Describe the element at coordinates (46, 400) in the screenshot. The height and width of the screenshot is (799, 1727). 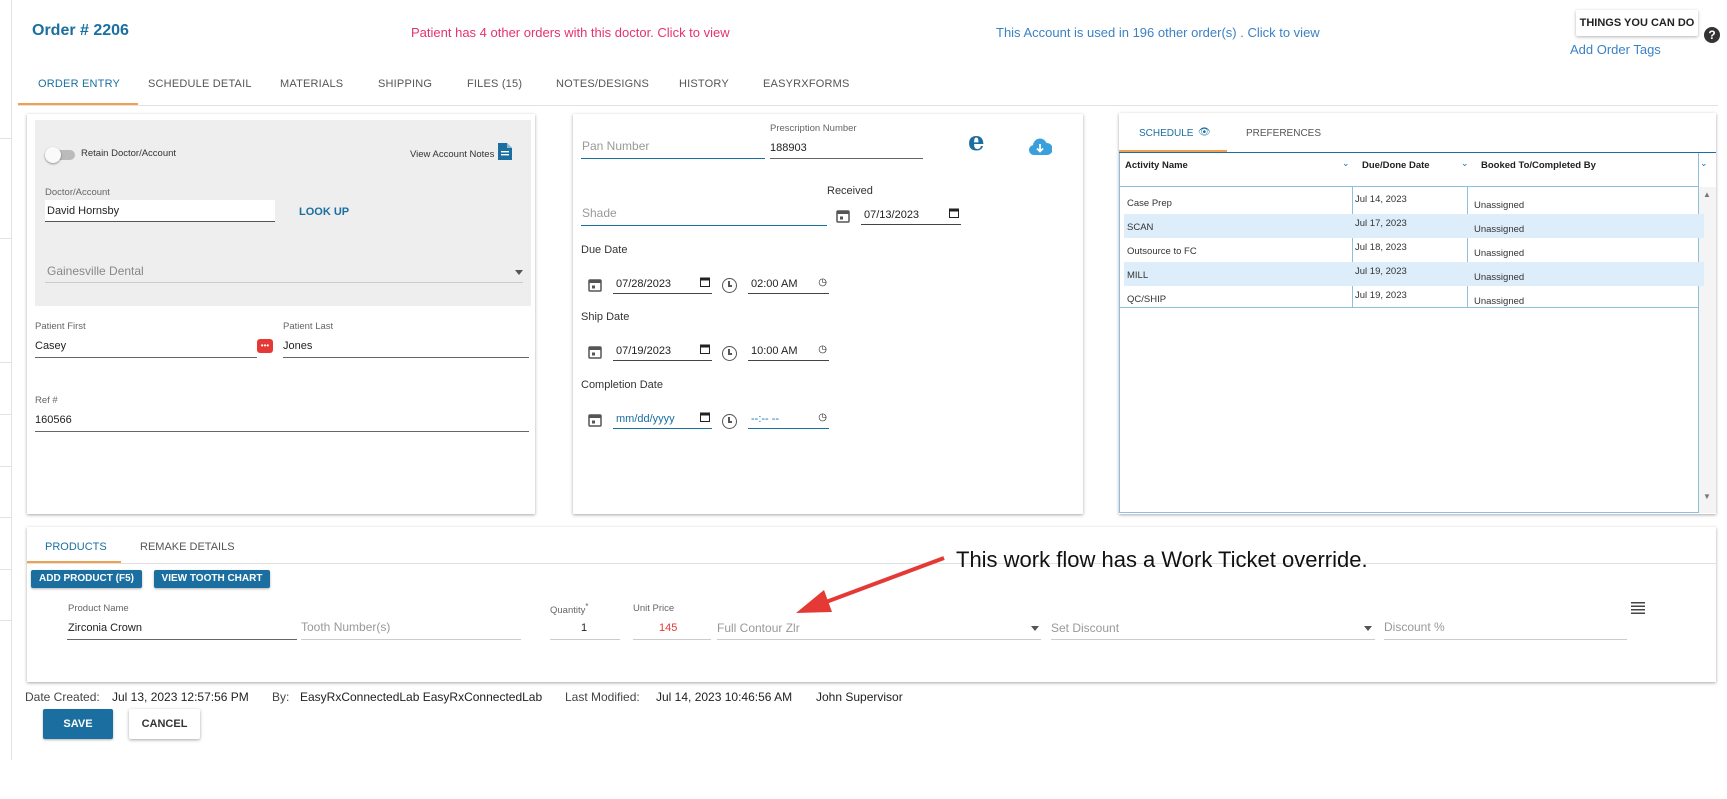
I see `ref-label: Ref #` at that location.